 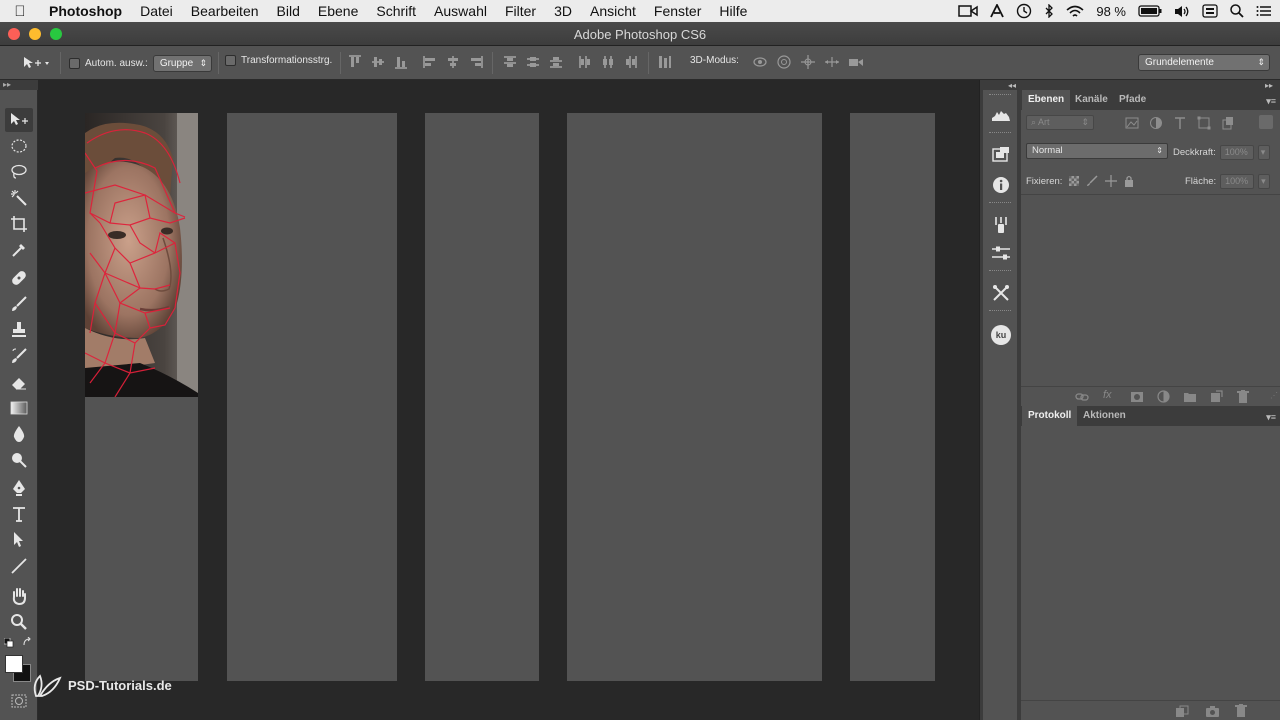 I want to click on tab-kanaele: Kanäle, so click(x=1091, y=100).